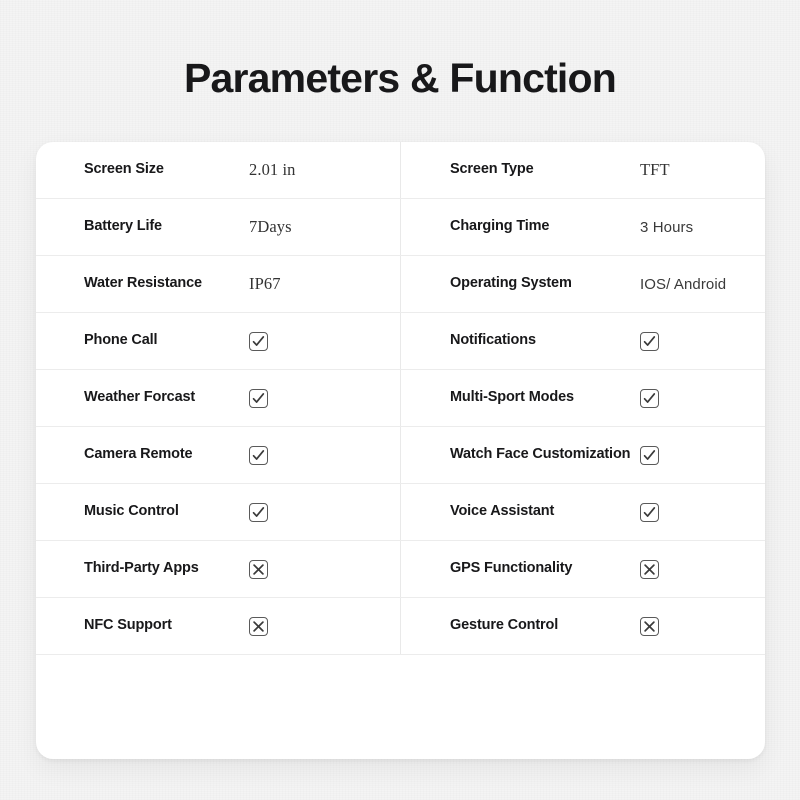 Image resolution: width=800 pixels, height=800 pixels. What do you see at coordinates (124, 169) in the screenshot?
I see `spec-label: Screen Size` at bounding box center [124, 169].